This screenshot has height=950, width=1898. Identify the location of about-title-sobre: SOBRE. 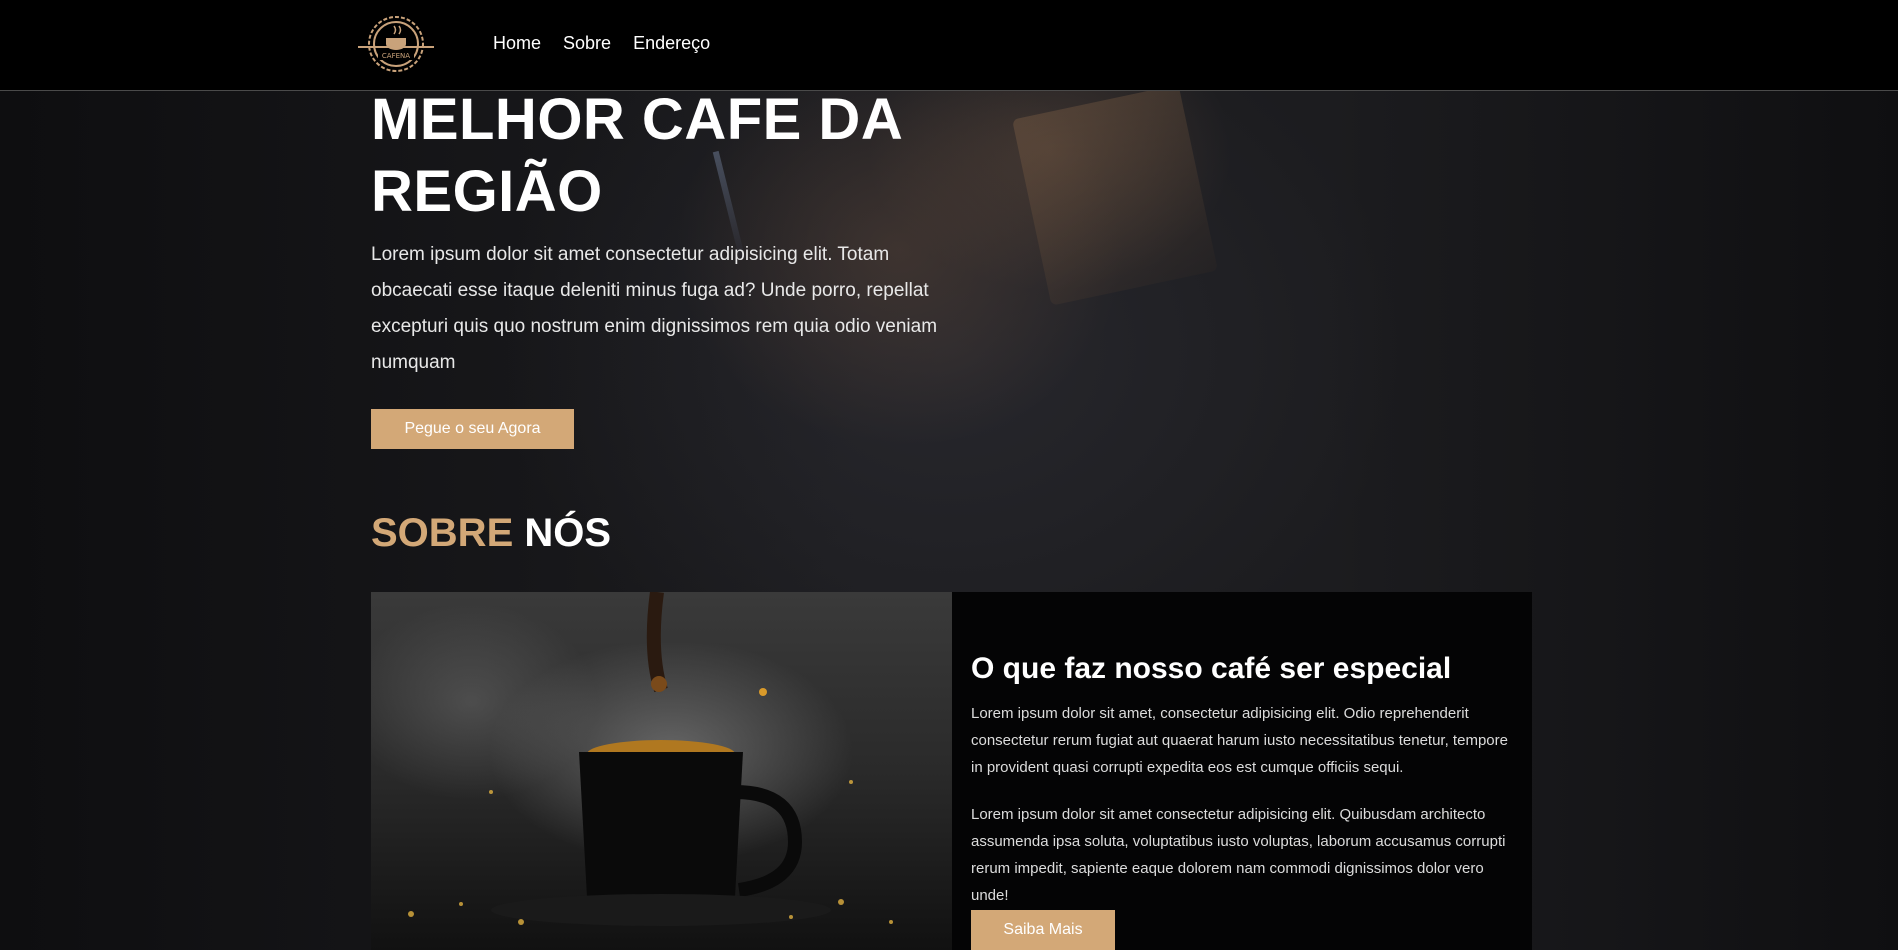
(442, 533).